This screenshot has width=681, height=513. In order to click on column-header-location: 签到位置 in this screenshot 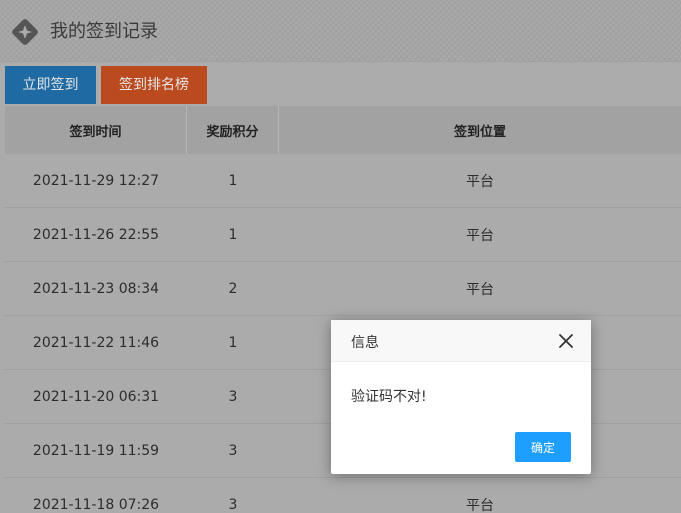, I will do `click(479, 132)`.